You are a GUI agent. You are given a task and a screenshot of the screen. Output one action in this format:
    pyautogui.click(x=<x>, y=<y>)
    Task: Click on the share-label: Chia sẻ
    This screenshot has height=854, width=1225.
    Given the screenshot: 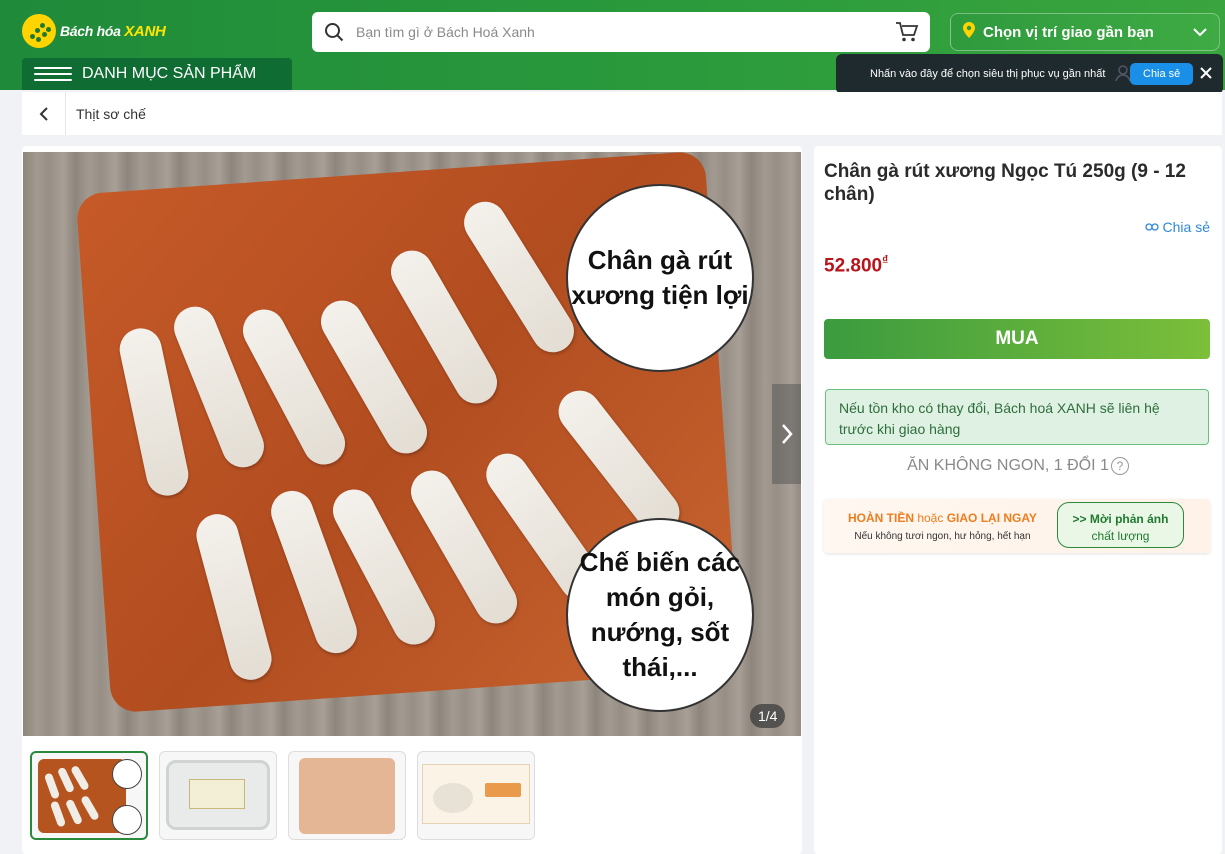 What is the action you would take?
    pyautogui.click(x=1186, y=227)
    